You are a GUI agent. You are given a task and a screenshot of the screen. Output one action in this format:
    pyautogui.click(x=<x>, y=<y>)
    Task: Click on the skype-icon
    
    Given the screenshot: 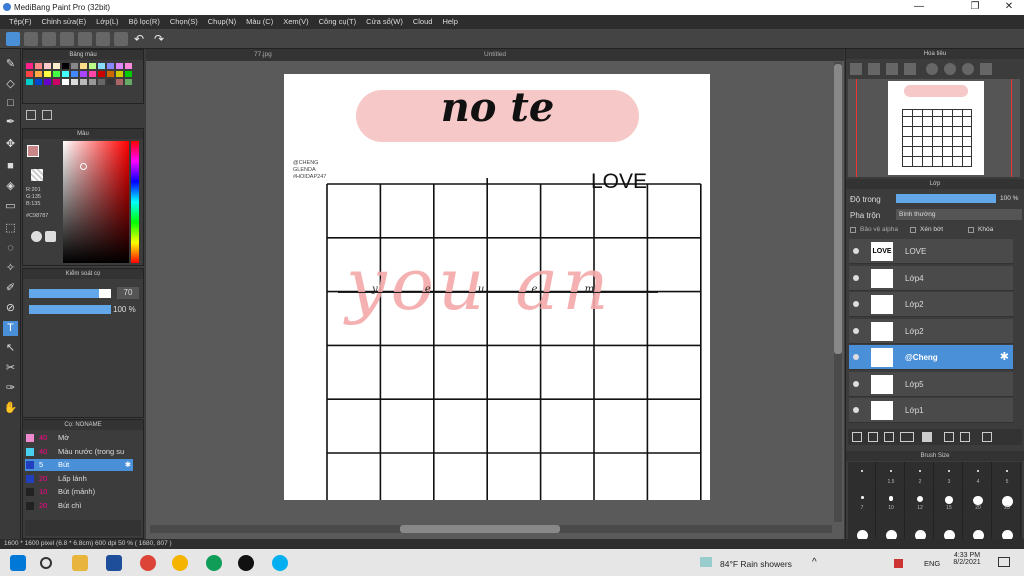 What is the action you would take?
    pyautogui.click(x=280, y=563)
    